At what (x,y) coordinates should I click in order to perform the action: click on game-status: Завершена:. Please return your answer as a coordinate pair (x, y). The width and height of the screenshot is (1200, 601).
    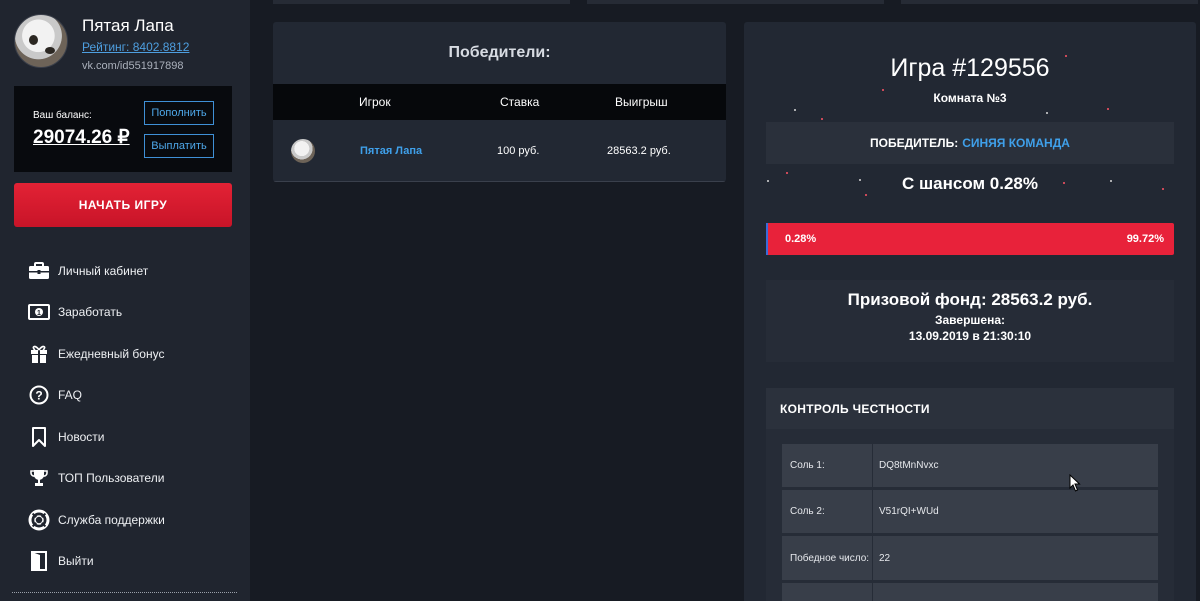
    Looking at the image, I should click on (969, 320).